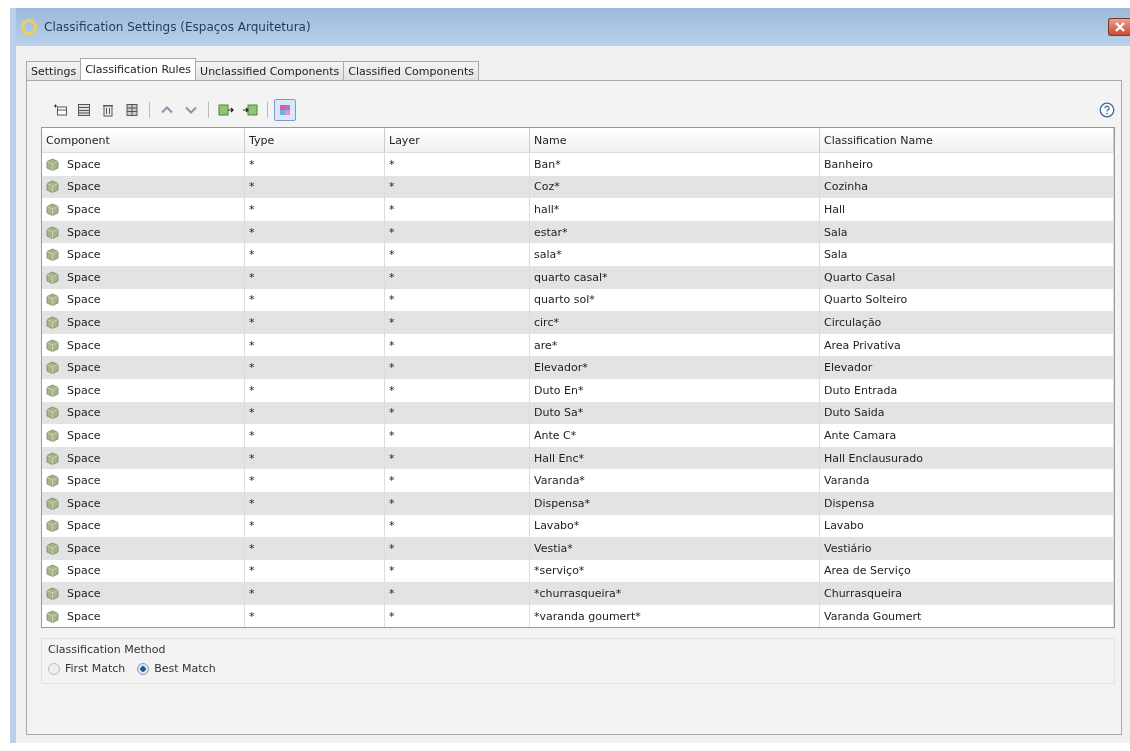 This screenshot has width=1130, height=751. What do you see at coordinates (967, 367) in the screenshot?
I see `table-cell: Elevador` at bounding box center [967, 367].